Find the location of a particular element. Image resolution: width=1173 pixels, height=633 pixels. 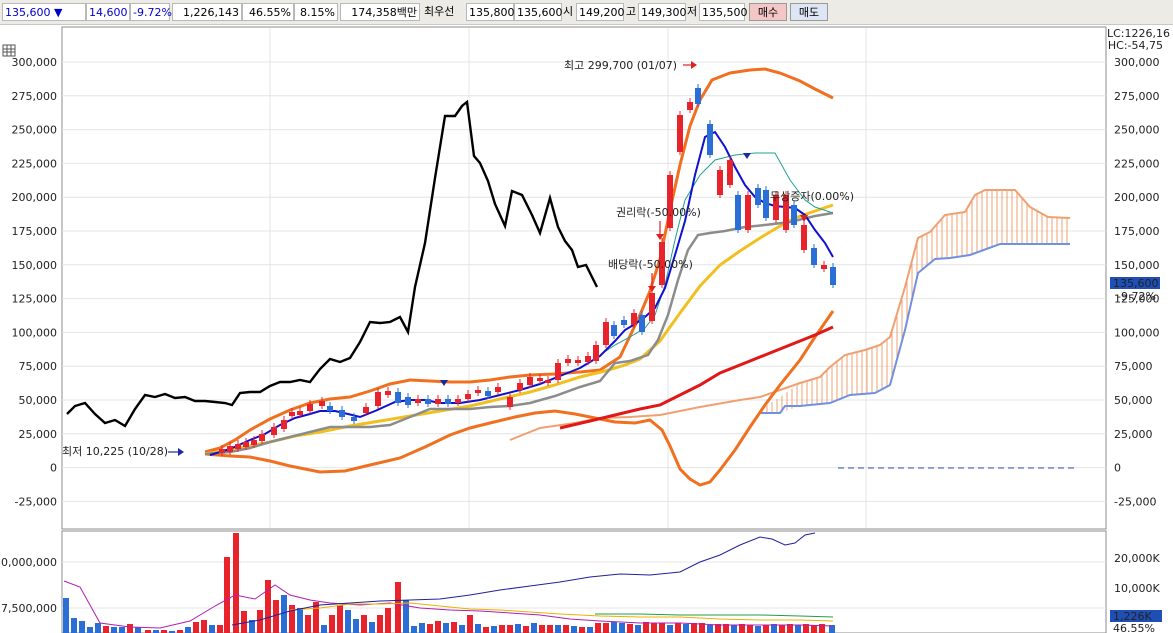

left-axis-label: 250,000 is located at coordinates (35, 130).